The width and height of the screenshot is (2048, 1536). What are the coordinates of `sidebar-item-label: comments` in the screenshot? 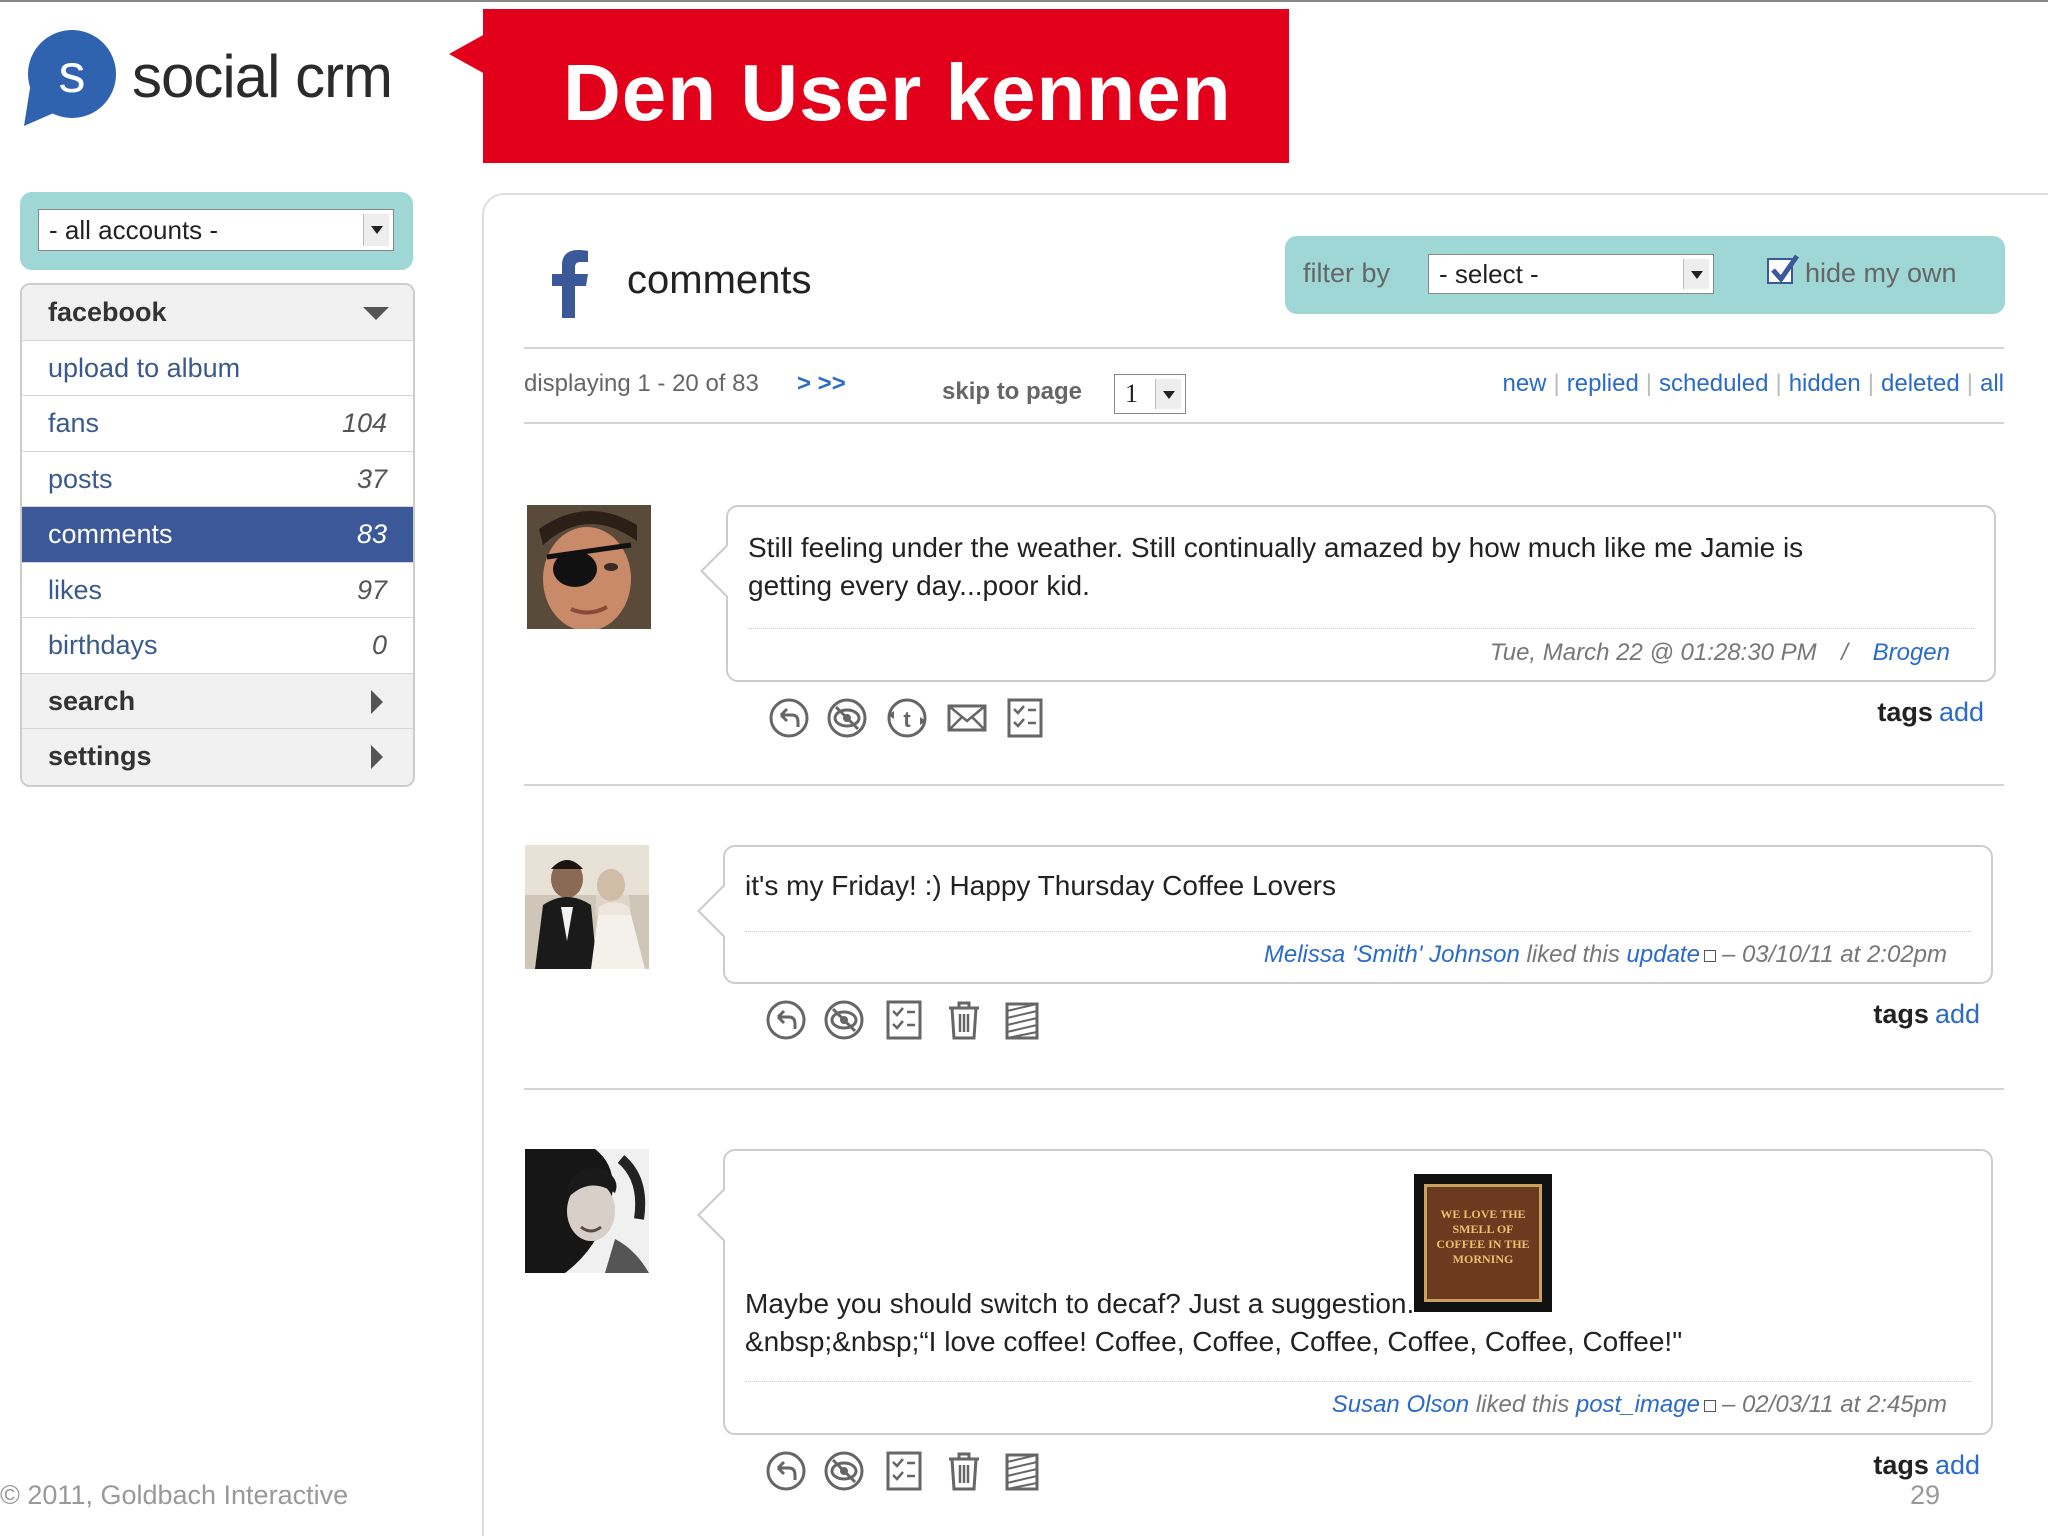 It's located at (110, 534).